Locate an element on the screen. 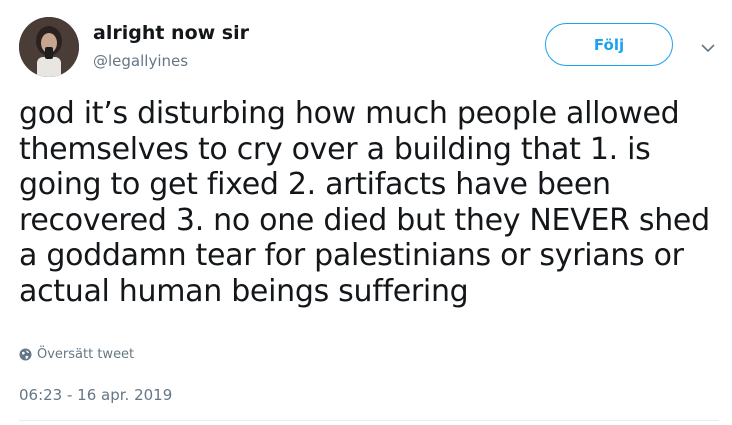  translate-label: Översätt tweet is located at coordinates (86, 354).